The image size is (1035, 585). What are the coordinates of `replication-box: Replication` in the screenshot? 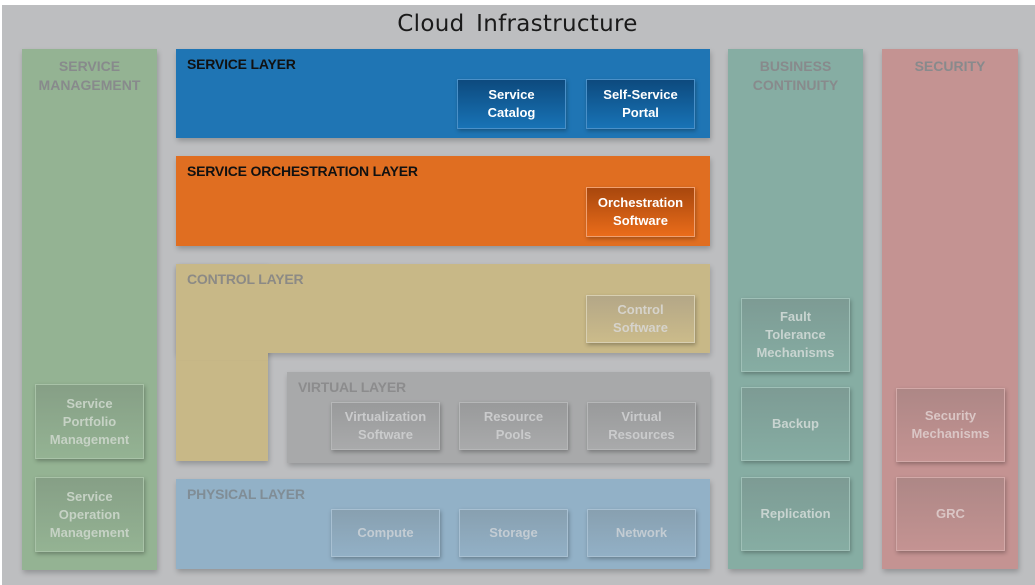 It's located at (795, 514).